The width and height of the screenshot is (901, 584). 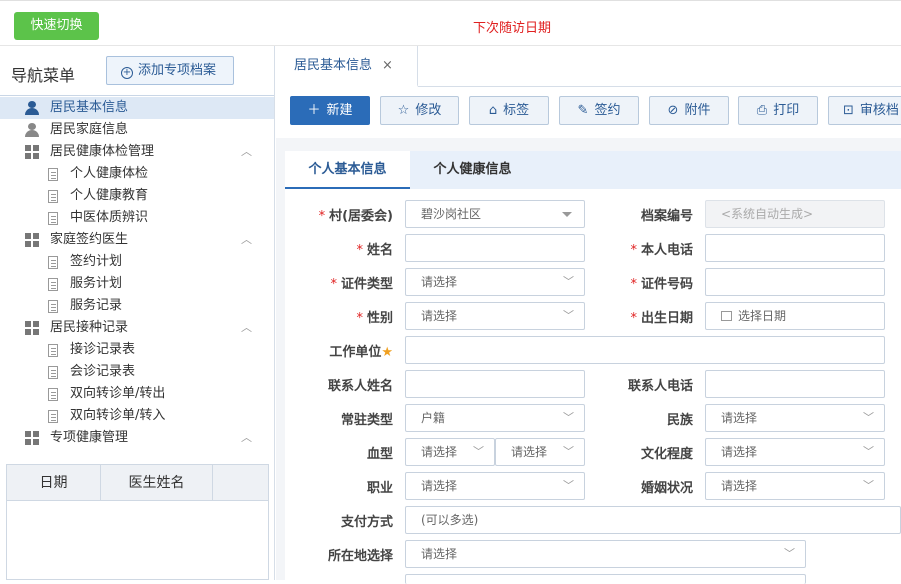 I want to click on star-icon: ★, so click(x=387, y=352).